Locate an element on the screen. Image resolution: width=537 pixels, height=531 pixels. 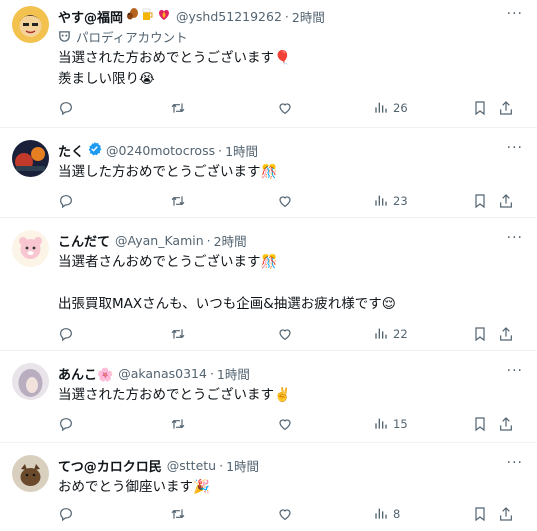
views-count: 22 is located at coordinates (400, 334).